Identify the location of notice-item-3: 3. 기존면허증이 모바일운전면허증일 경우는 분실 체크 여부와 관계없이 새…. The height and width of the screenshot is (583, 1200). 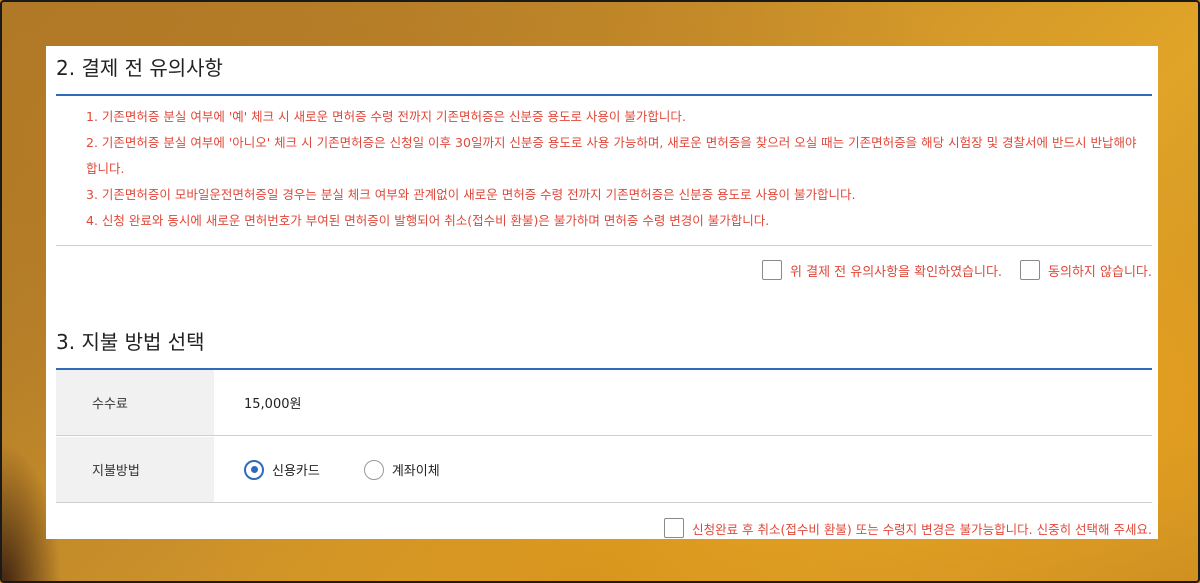
(471, 194).